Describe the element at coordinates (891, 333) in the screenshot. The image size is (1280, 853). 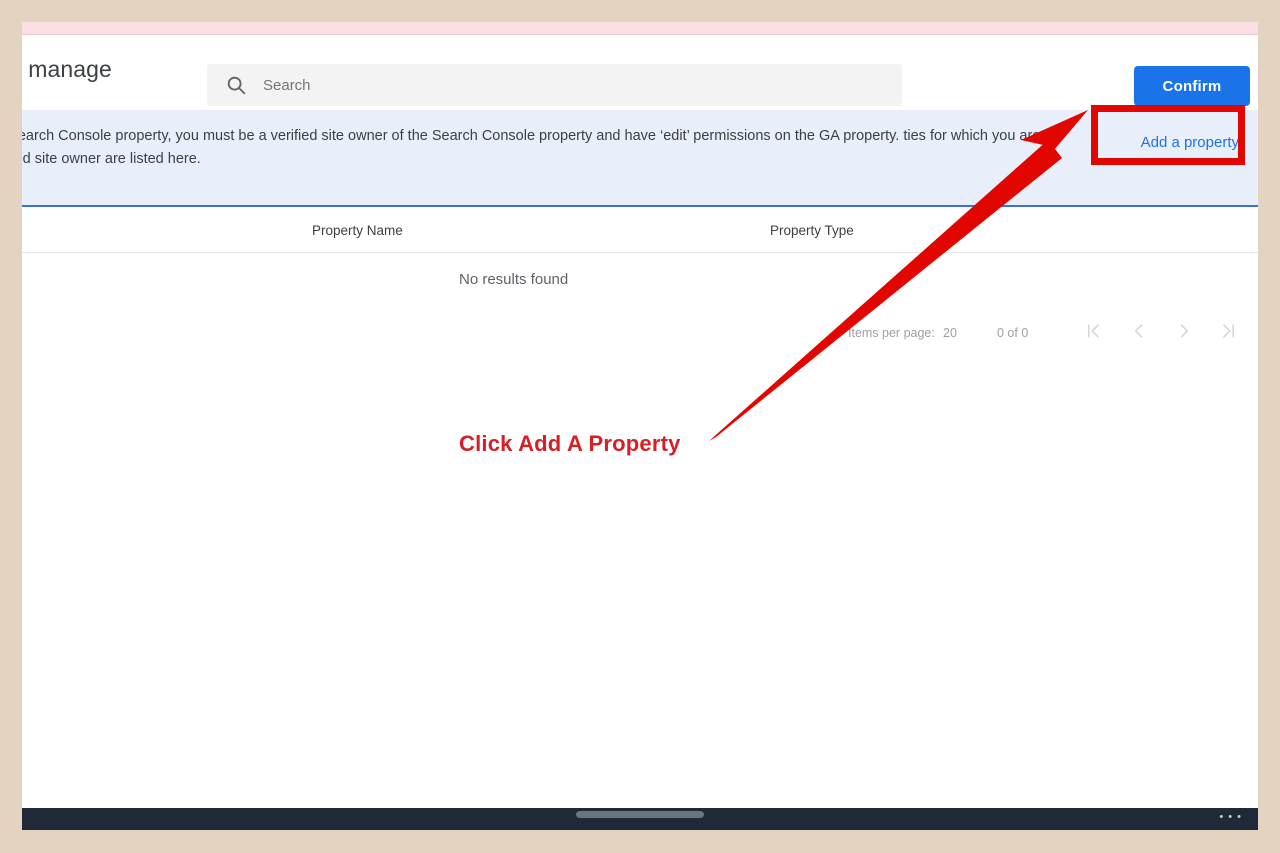
I see `items-per-page-label: Items per page:` at that location.